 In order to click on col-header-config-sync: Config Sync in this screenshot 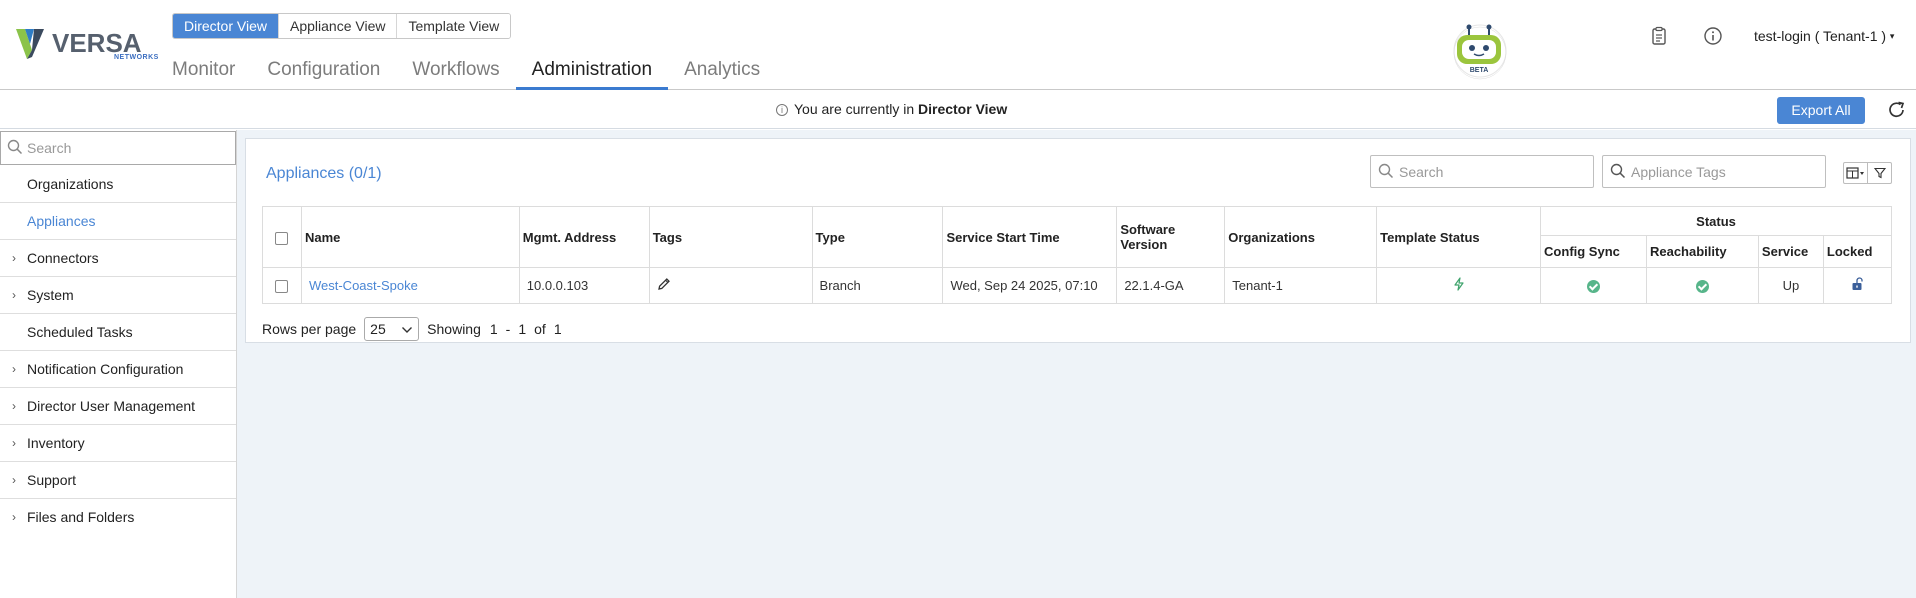, I will do `click(1593, 251)`.